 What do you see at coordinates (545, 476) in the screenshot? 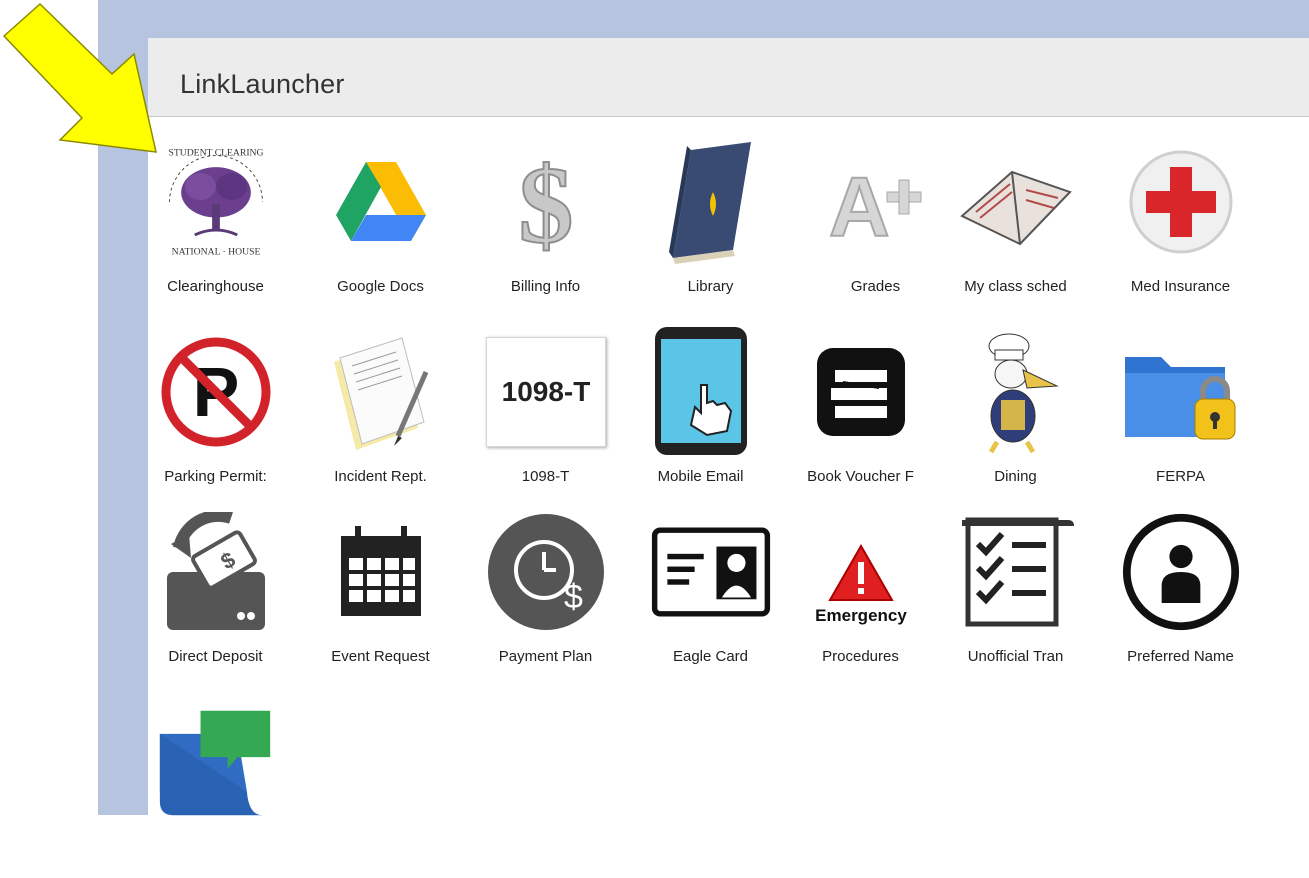
I see `tile-label: 1098-T` at bounding box center [545, 476].